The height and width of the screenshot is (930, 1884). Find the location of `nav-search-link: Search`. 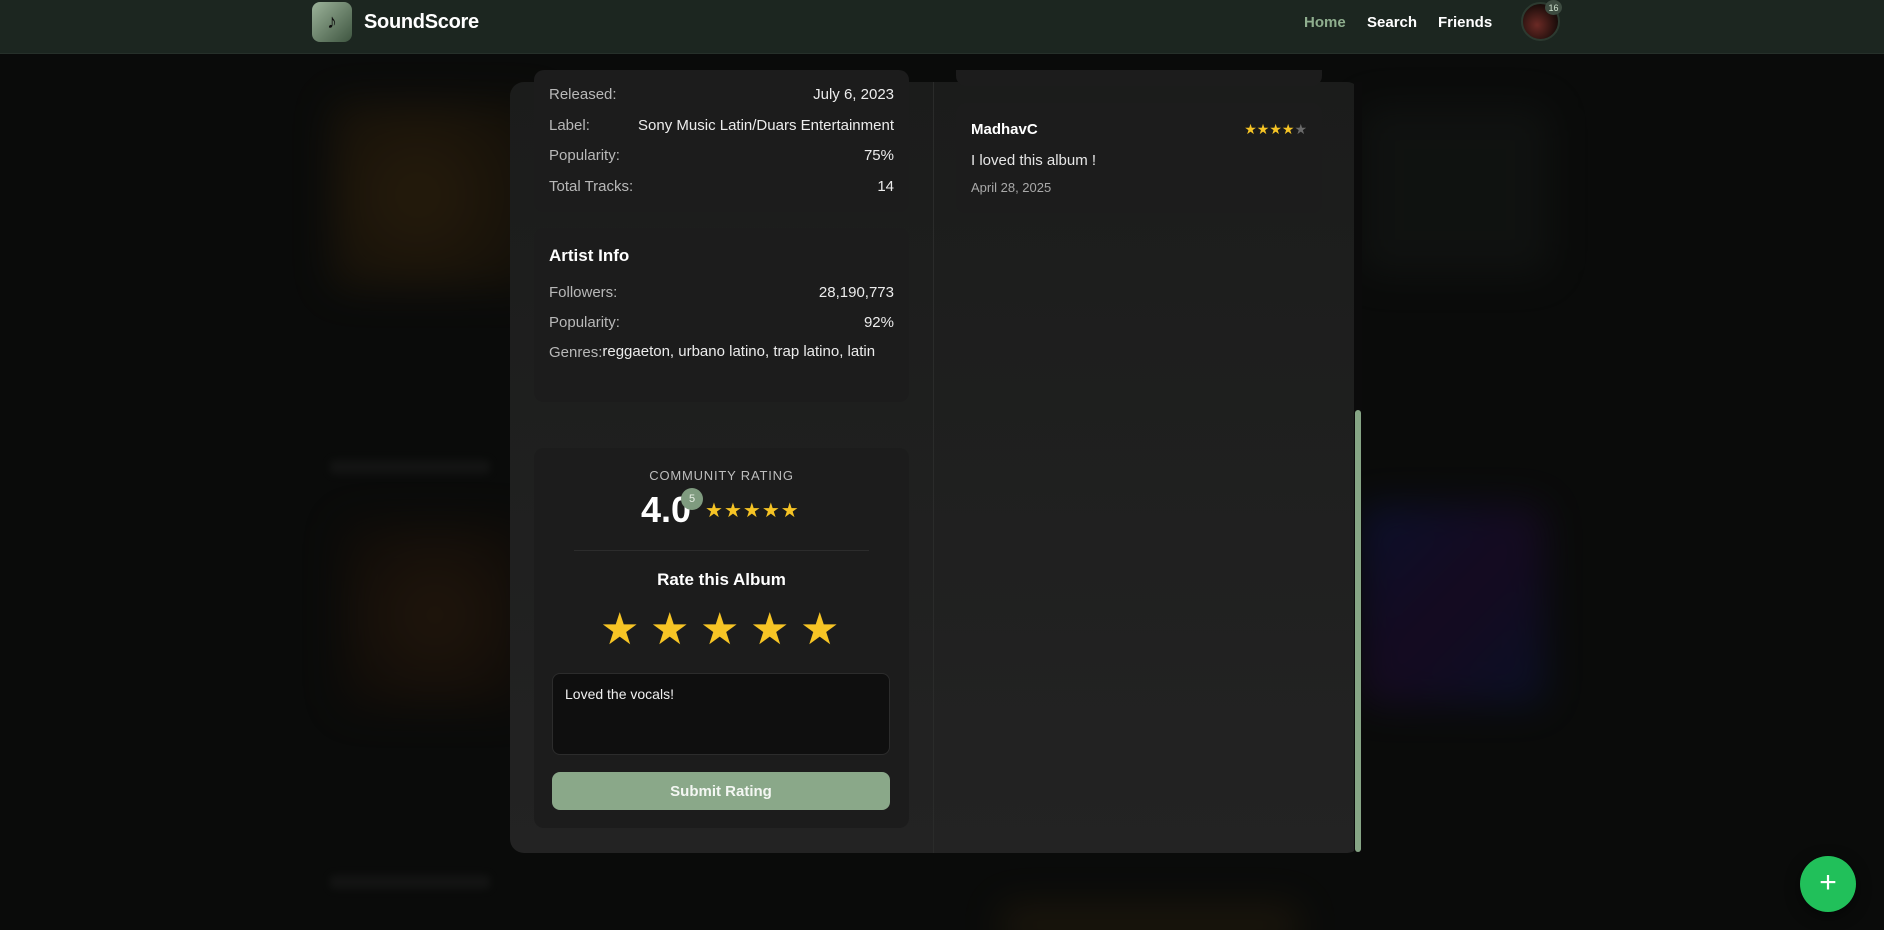

nav-search-link: Search is located at coordinates (1392, 22).